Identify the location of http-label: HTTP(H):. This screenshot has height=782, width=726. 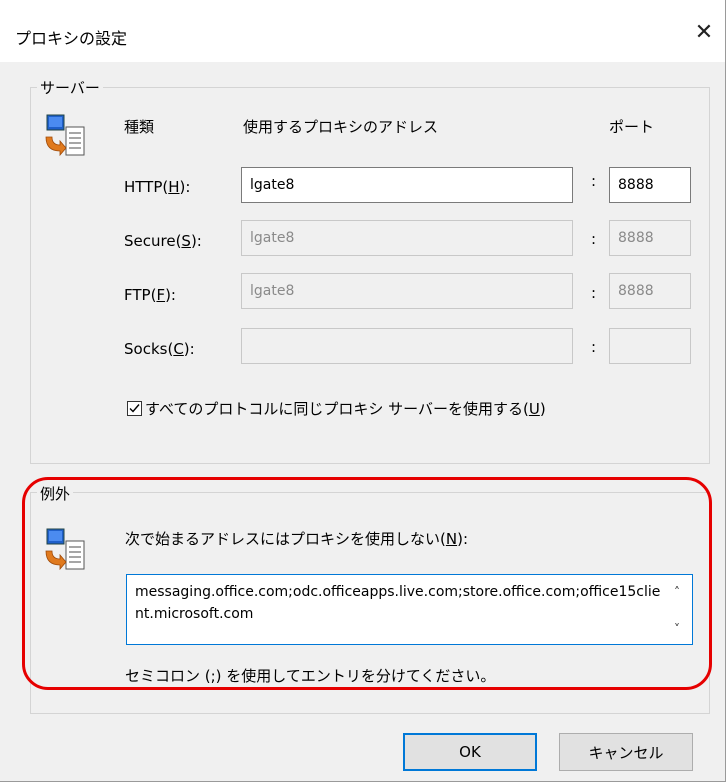
(157, 187).